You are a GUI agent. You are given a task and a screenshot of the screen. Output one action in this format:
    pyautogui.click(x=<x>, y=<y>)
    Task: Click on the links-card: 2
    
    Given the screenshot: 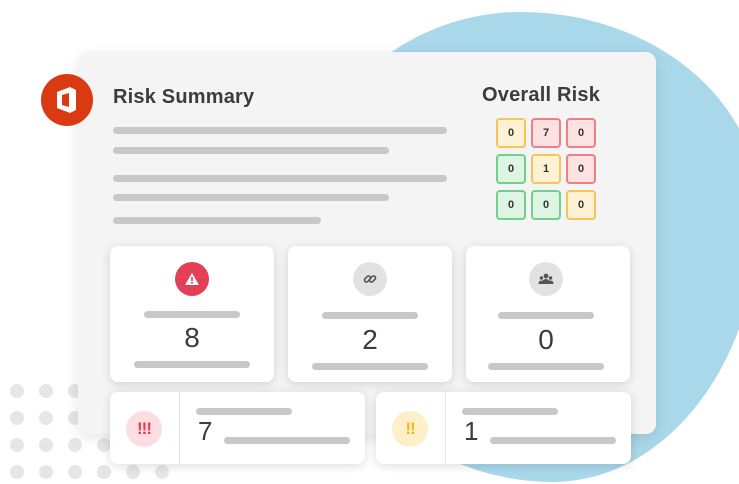 What is the action you would take?
    pyautogui.click(x=370, y=314)
    